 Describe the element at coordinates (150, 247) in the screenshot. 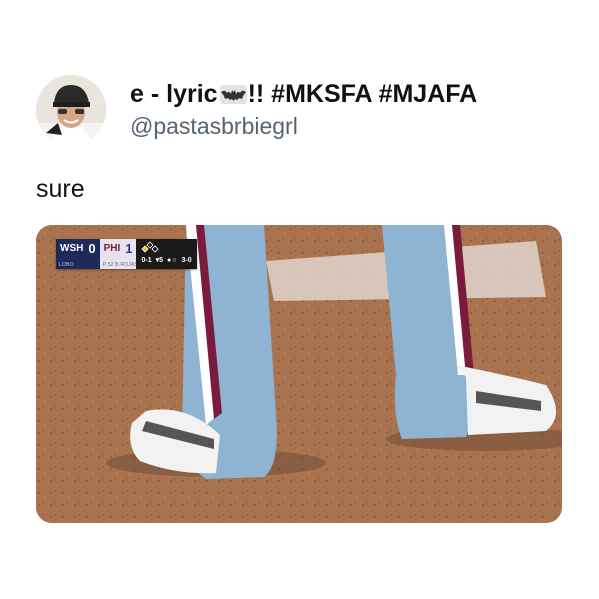

I see `bases-diamond-icon` at that location.